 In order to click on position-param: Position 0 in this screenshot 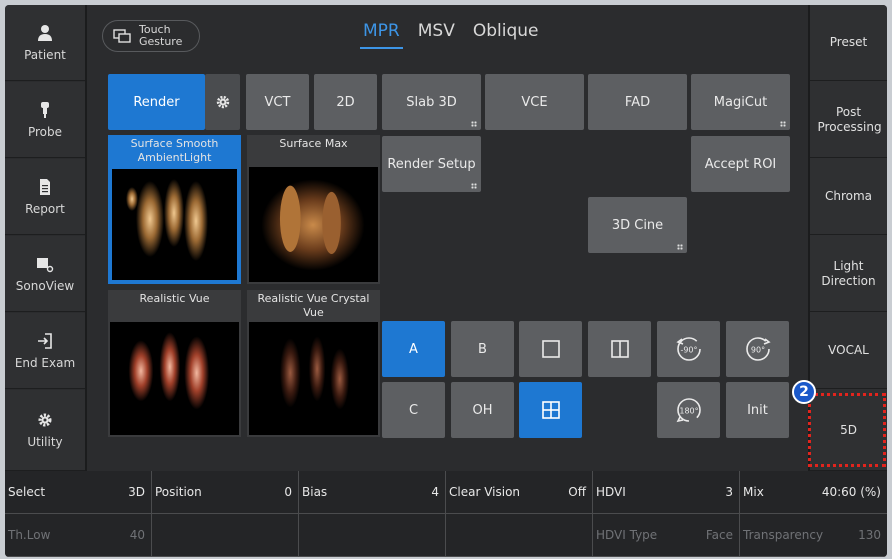, I will do `click(225, 492)`.